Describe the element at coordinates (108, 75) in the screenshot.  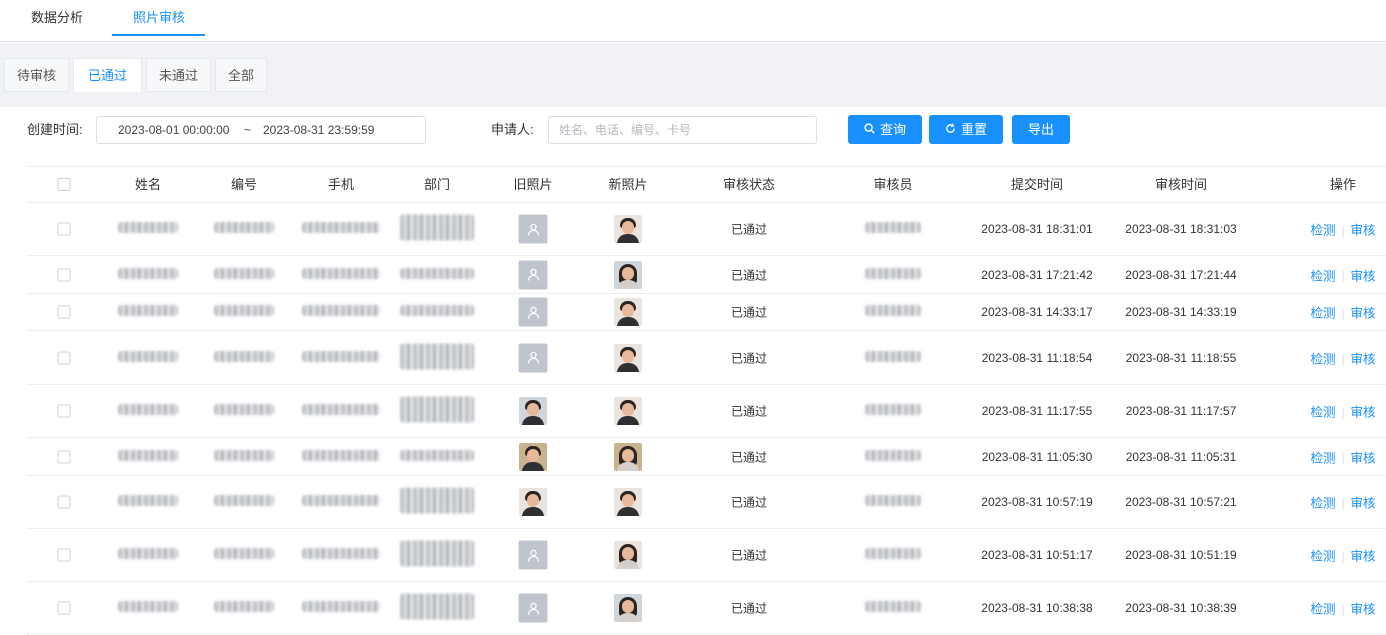
I see `tab-approved: 已通过` at that location.